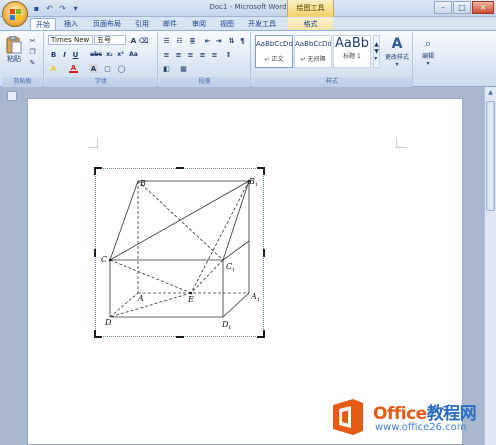 This screenshot has height=445, width=496. Describe the element at coordinates (274, 59) in the screenshot. I see `style-normal-name: ↵ 正文` at that location.